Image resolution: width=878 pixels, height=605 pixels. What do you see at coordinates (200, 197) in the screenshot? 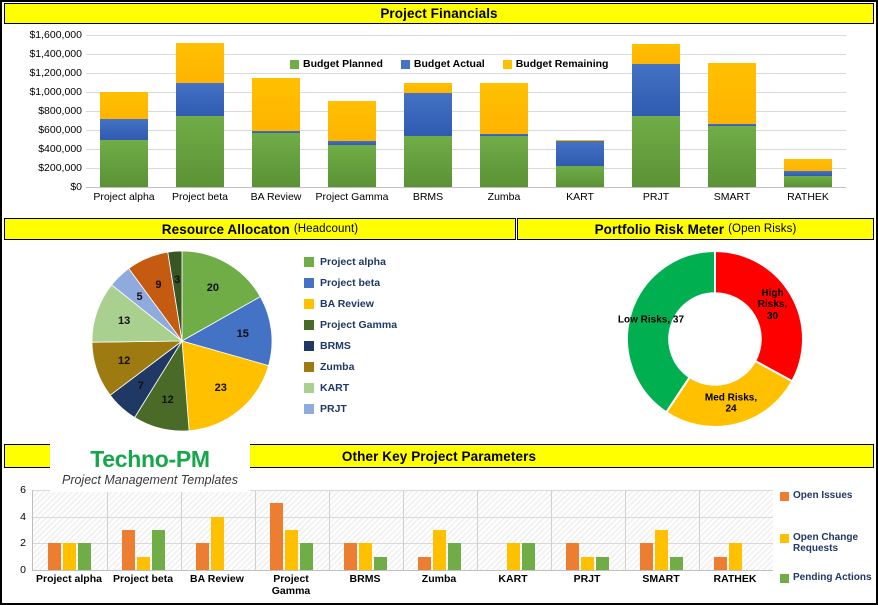
I see `financials-x-tick-label: Project beta` at bounding box center [200, 197].